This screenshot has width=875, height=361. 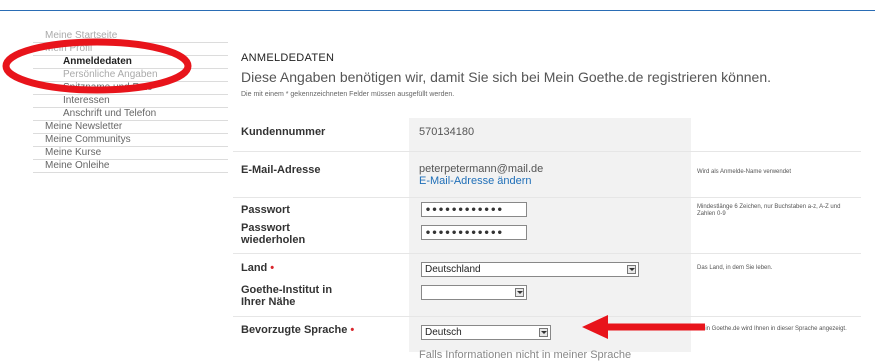 What do you see at coordinates (443, 332) in the screenshot?
I see `language-select-value: Deutsch` at bounding box center [443, 332].